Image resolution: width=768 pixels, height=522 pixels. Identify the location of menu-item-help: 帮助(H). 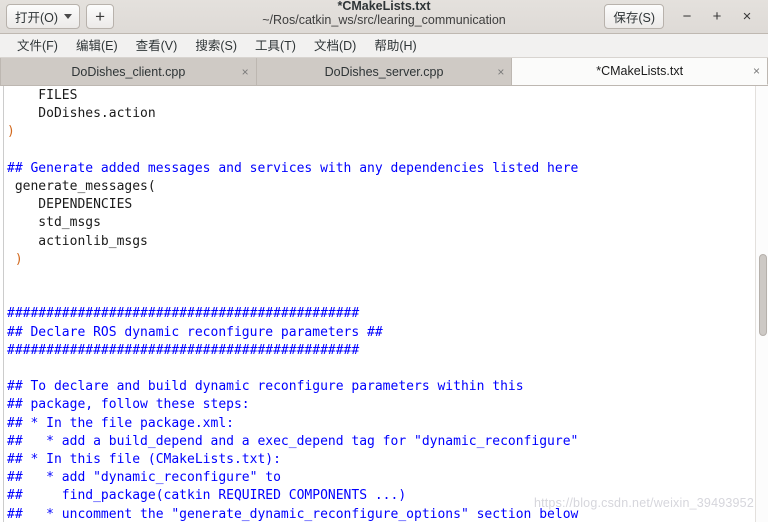
(395, 46).